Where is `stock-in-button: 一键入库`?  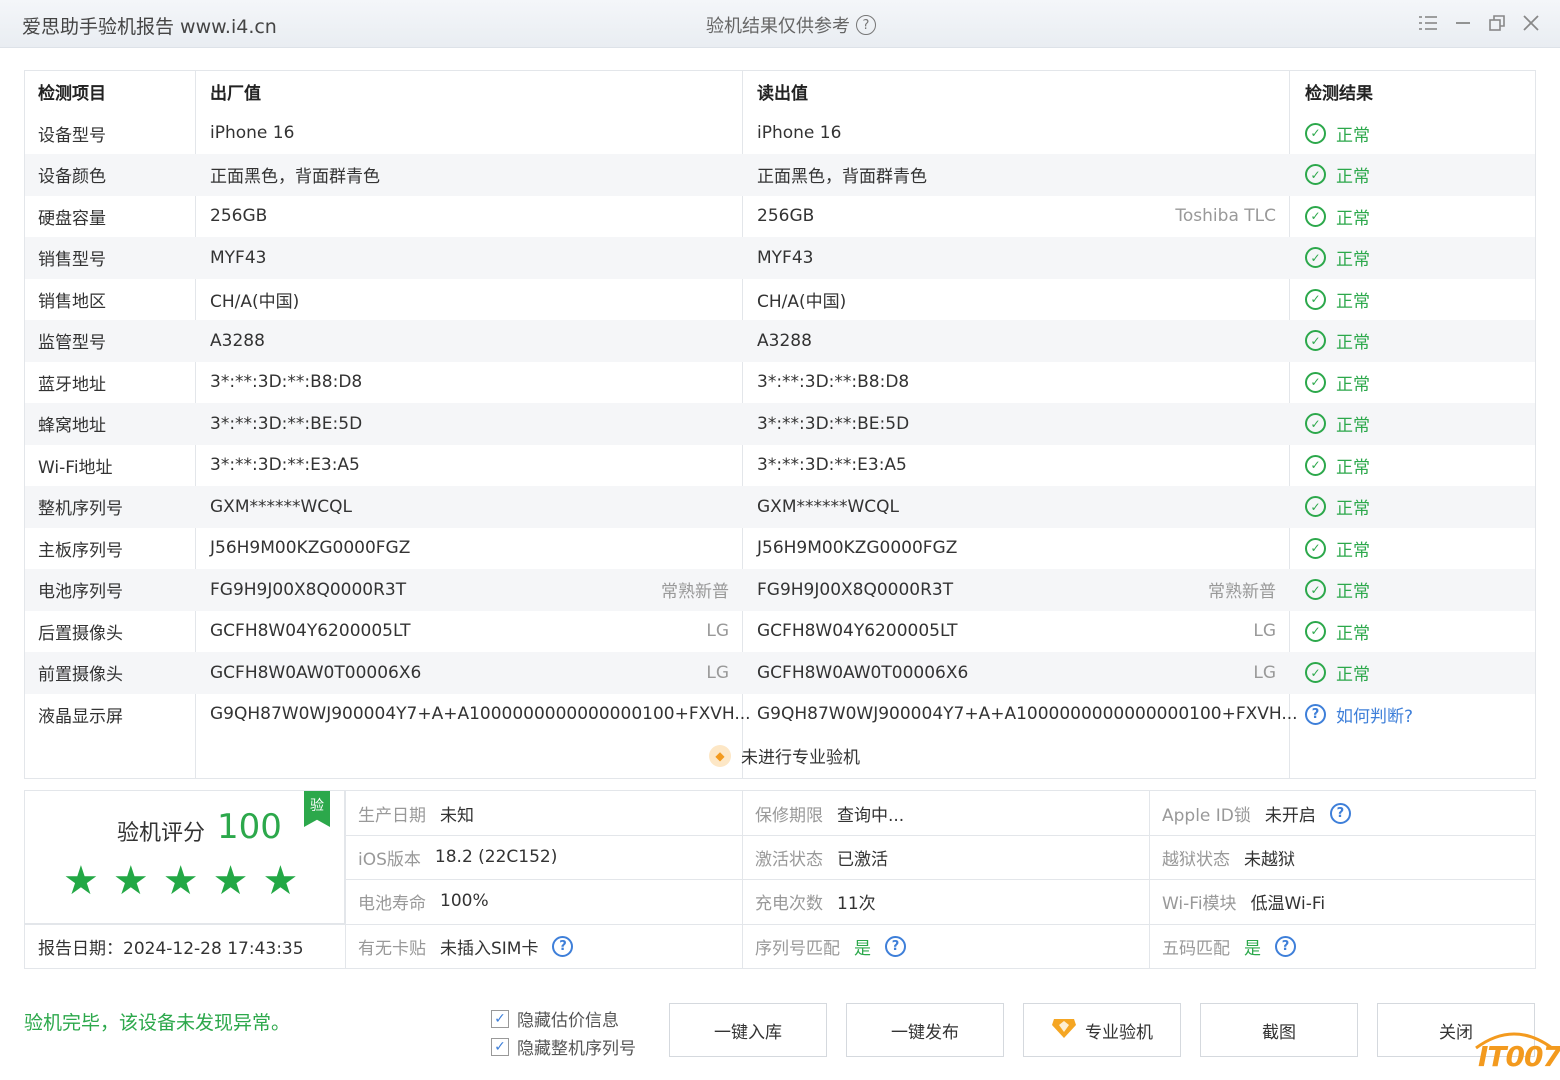
stock-in-button: 一键入库 is located at coordinates (748, 1030).